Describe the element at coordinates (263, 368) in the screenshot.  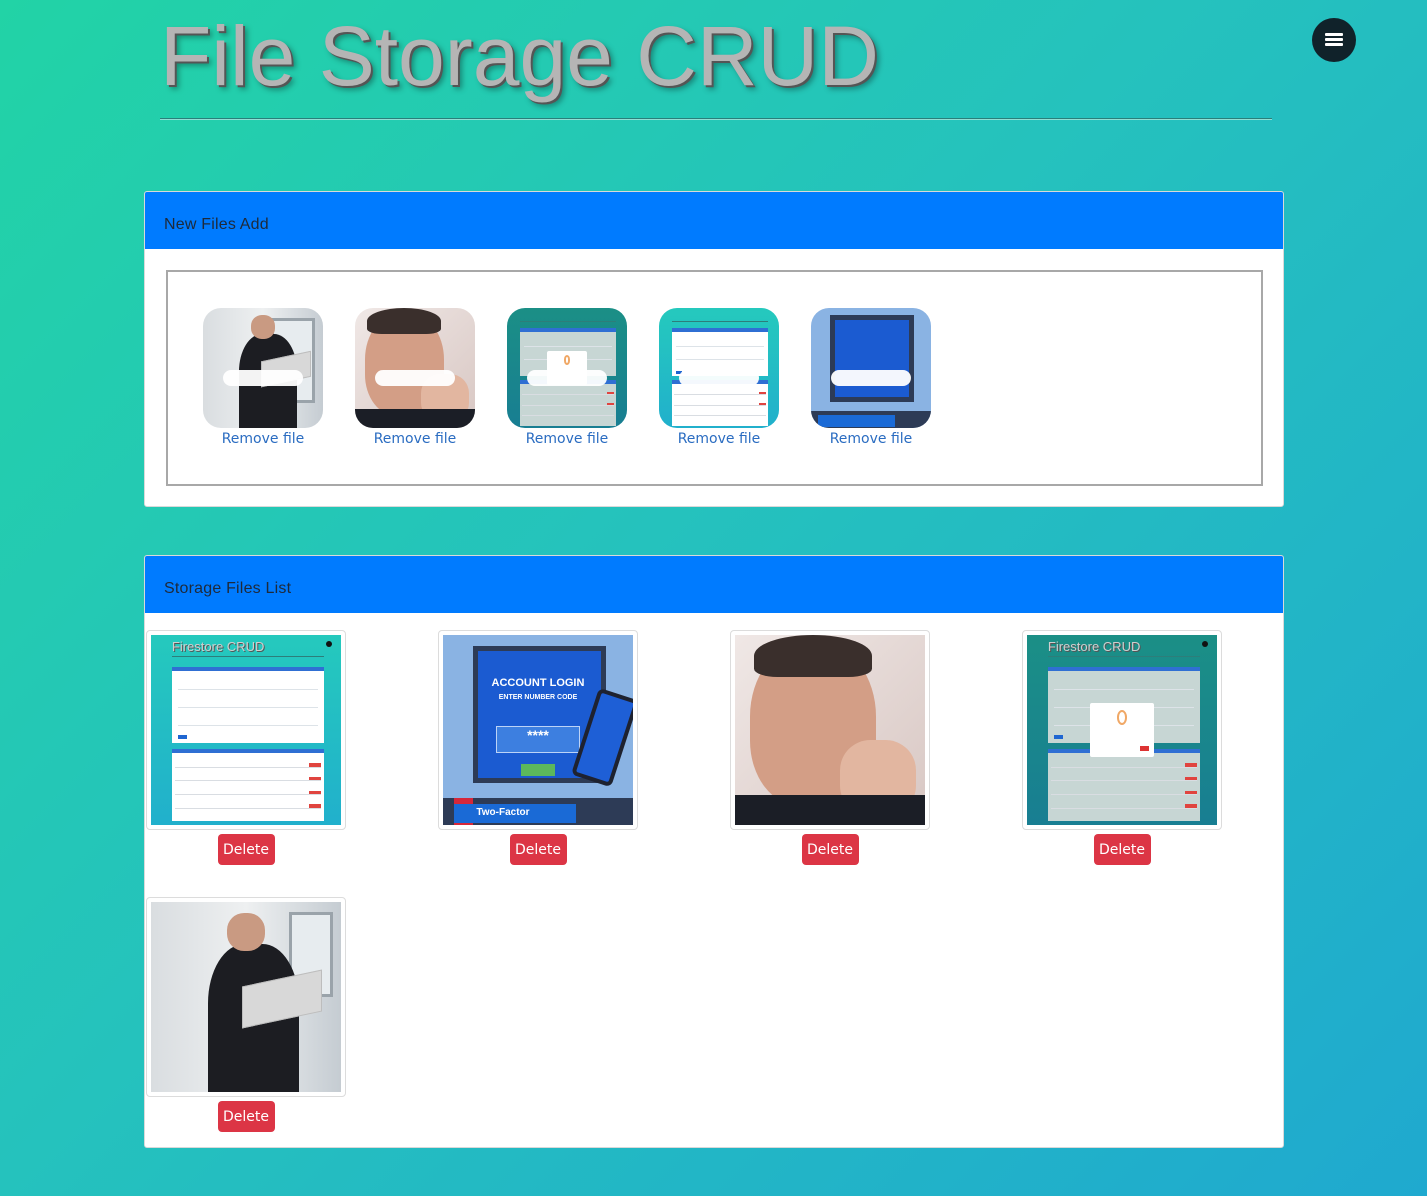
I see `businessman-with-laptop-thumbnail` at that location.